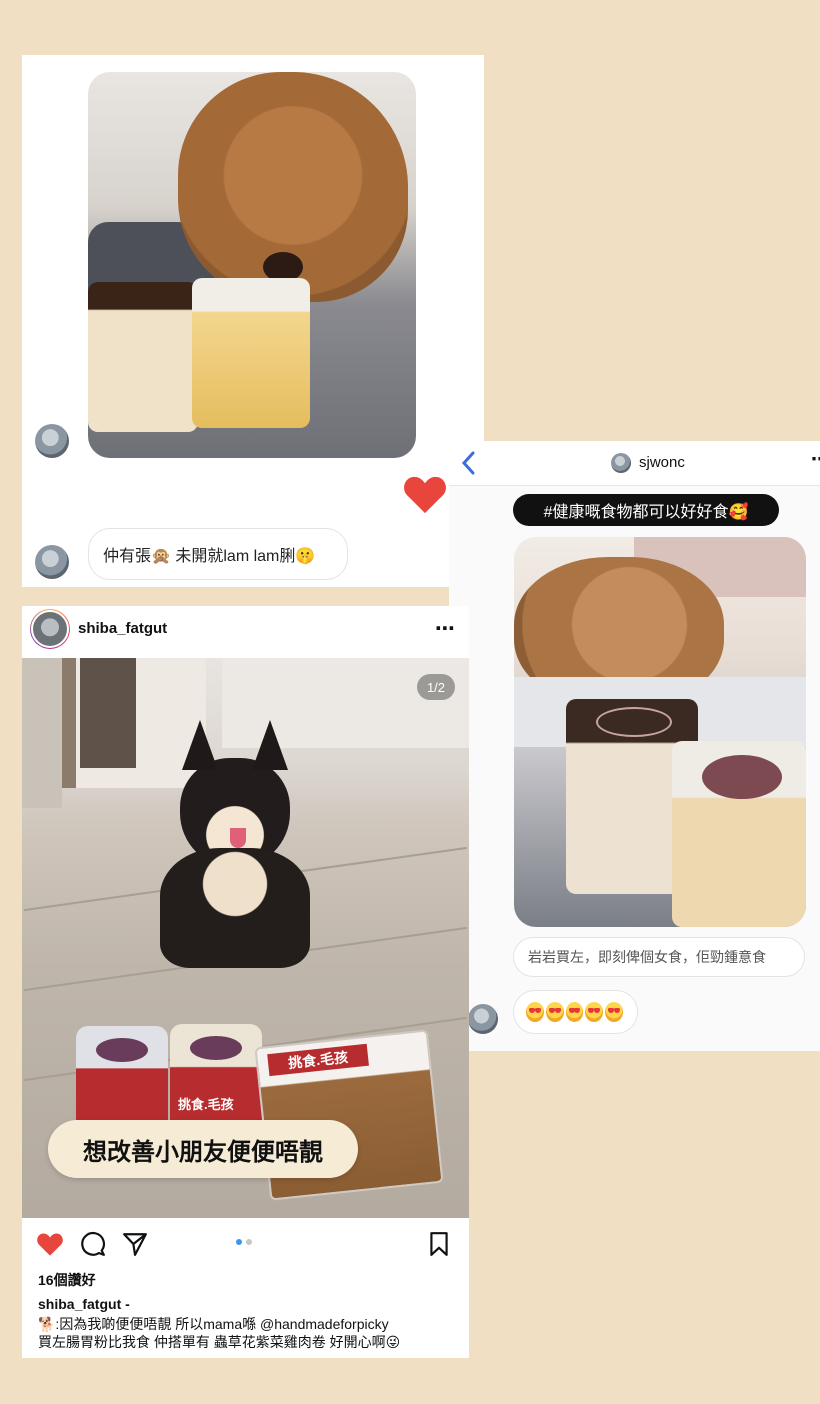  Describe the element at coordinates (439, 1244) in the screenshot. I see `bookmark-save-icon` at that location.